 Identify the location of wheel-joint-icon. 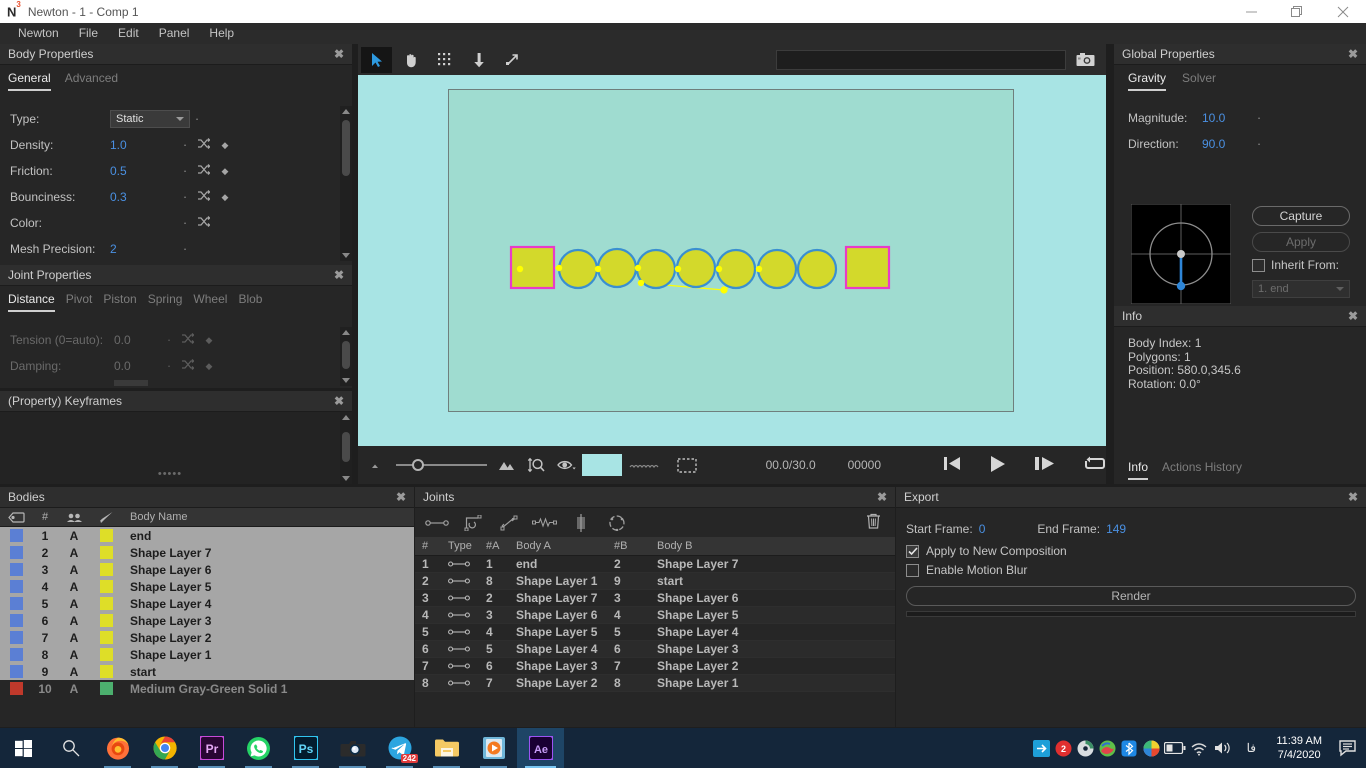
(581, 522).